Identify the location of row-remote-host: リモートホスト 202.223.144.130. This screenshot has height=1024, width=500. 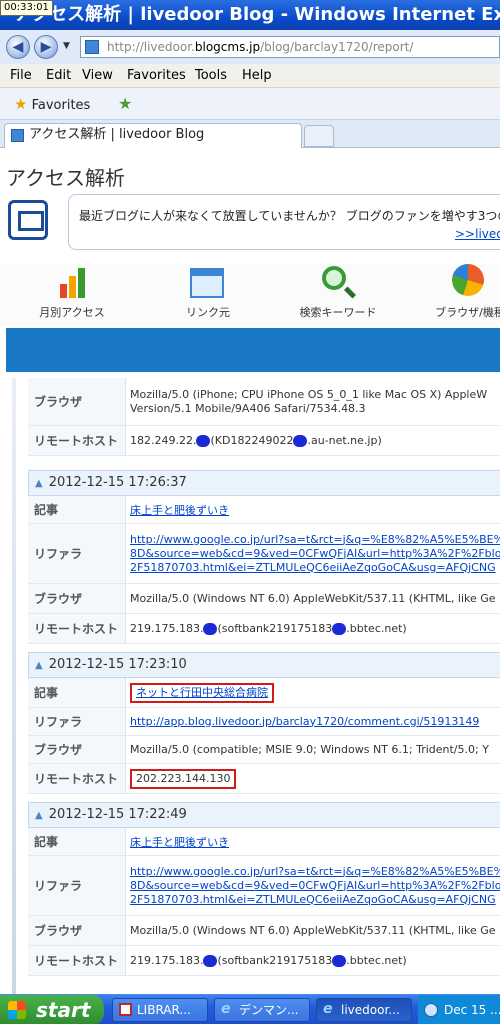
(264, 779).